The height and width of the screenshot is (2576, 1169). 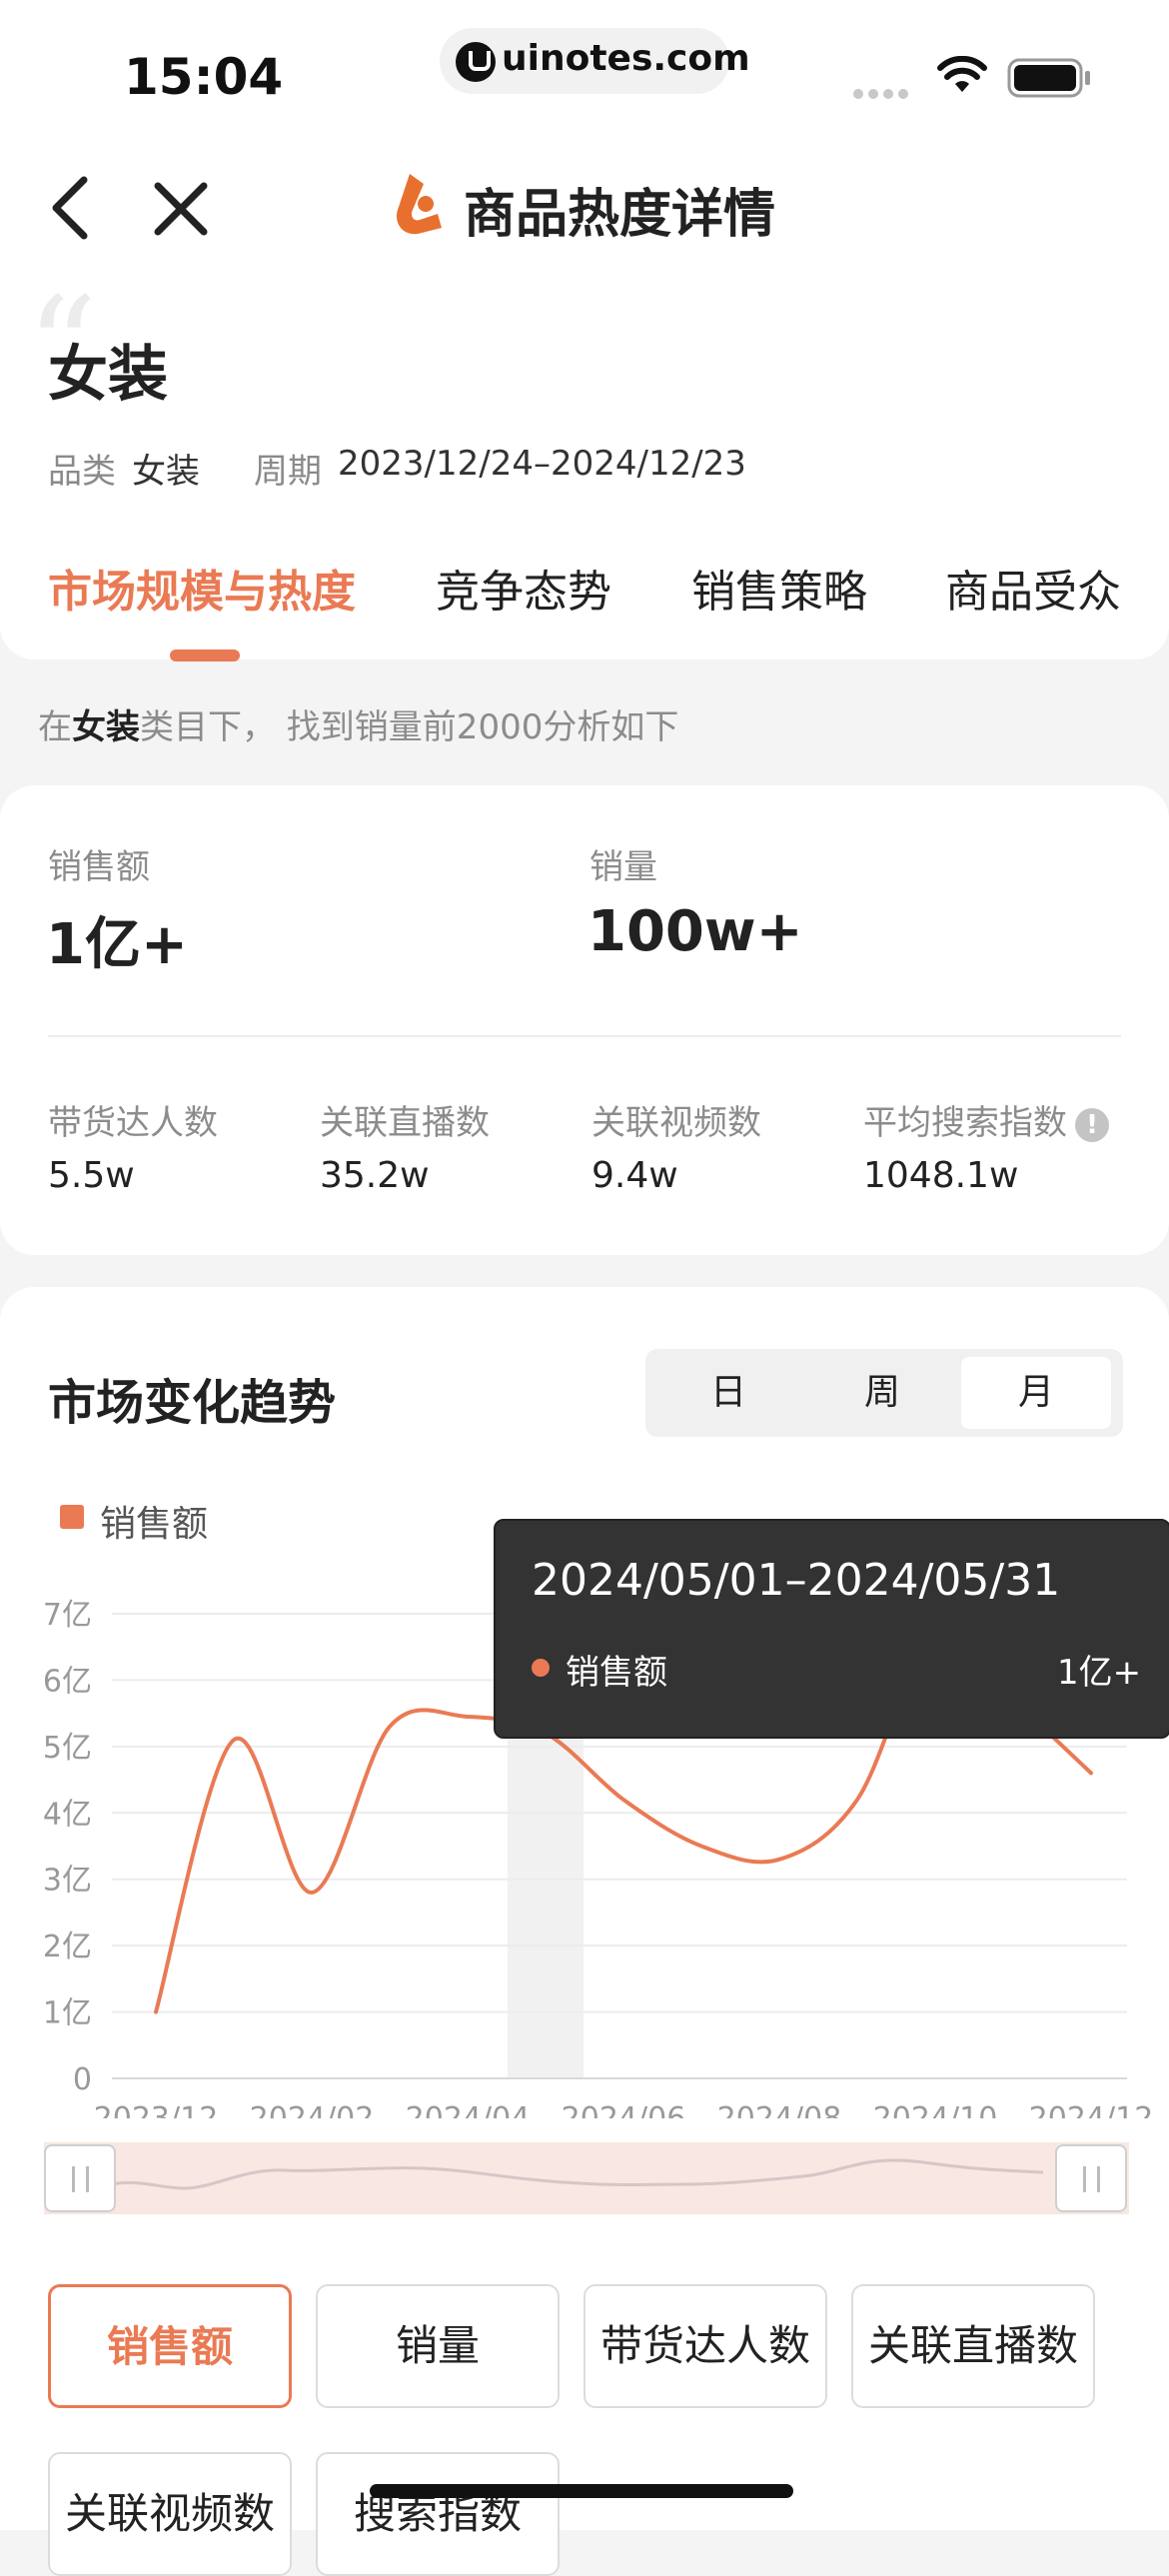 What do you see at coordinates (623, 863) in the screenshot?
I see `volume-label: 销量` at bounding box center [623, 863].